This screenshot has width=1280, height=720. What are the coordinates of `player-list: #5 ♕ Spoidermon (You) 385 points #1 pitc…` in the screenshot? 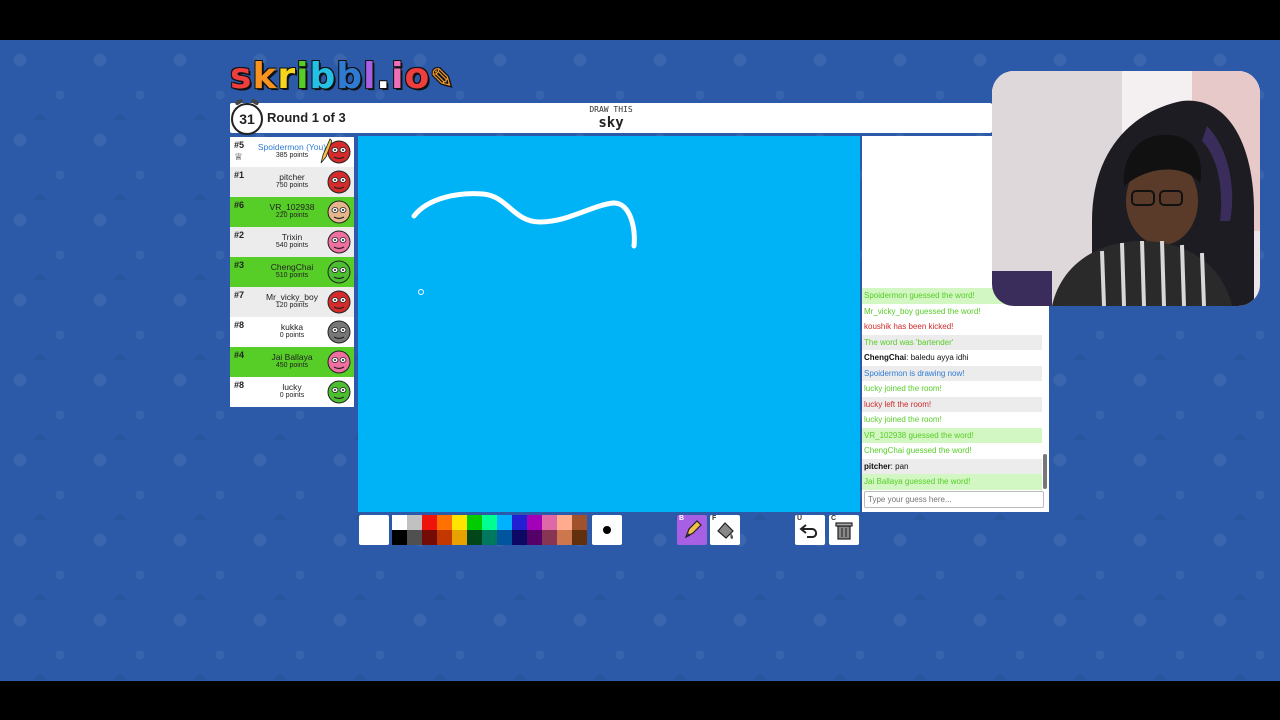 It's located at (292, 272).